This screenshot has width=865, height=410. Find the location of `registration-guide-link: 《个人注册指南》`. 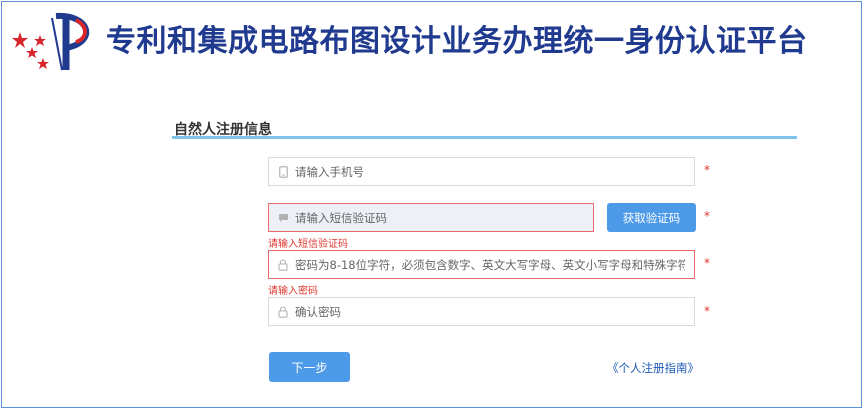

registration-guide-link: 《个人注册指南》 is located at coordinates (653, 368).